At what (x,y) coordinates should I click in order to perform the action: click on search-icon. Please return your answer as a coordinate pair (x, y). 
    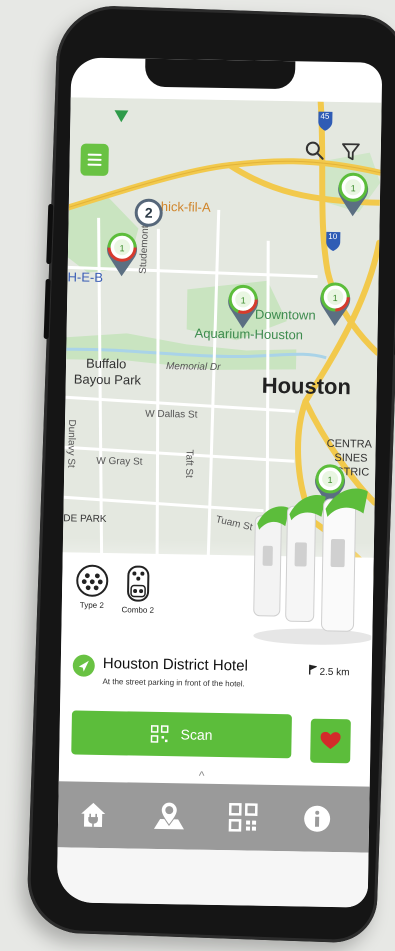
    Looking at the image, I should click on (315, 150).